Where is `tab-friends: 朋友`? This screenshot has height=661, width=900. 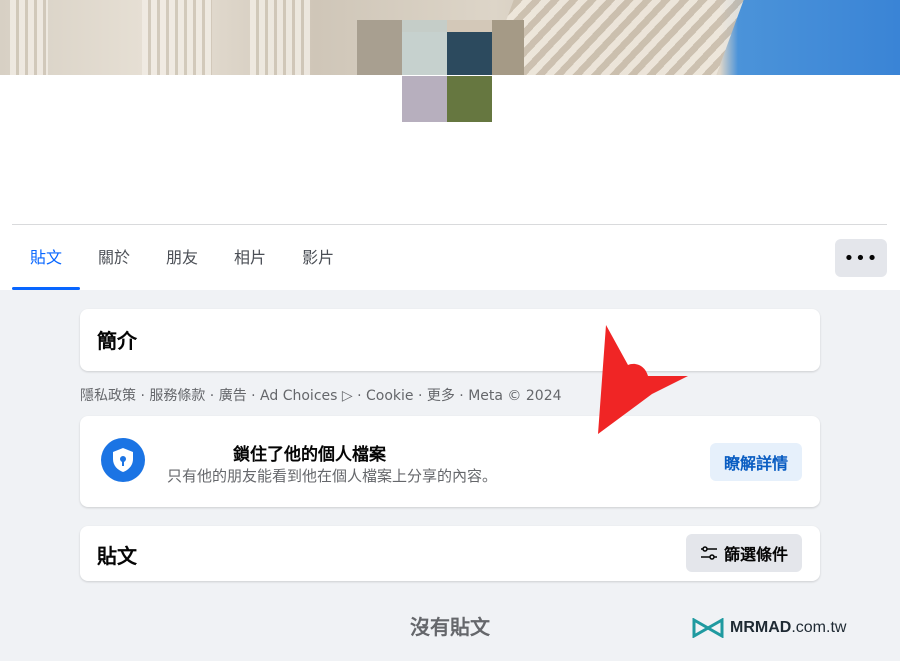 tab-friends: 朋友 is located at coordinates (182, 258).